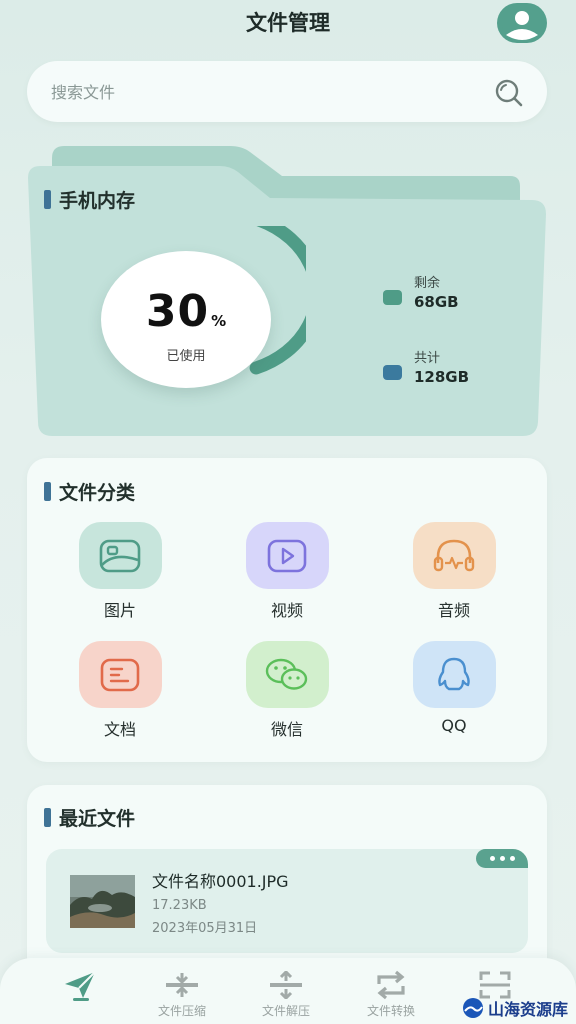  Describe the element at coordinates (102, 901) in the screenshot. I see `file-thumbnail` at that location.